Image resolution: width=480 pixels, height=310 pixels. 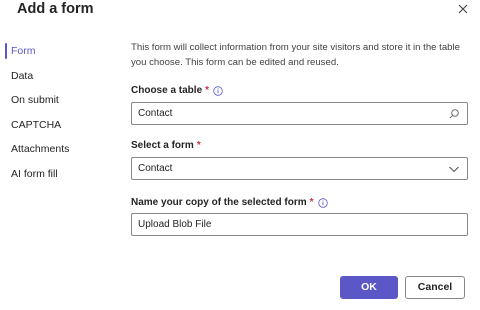 What do you see at coordinates (60, 76) in the screenshot?
I see `sidebar-item-data: Data` at bounding box center [60, 76].